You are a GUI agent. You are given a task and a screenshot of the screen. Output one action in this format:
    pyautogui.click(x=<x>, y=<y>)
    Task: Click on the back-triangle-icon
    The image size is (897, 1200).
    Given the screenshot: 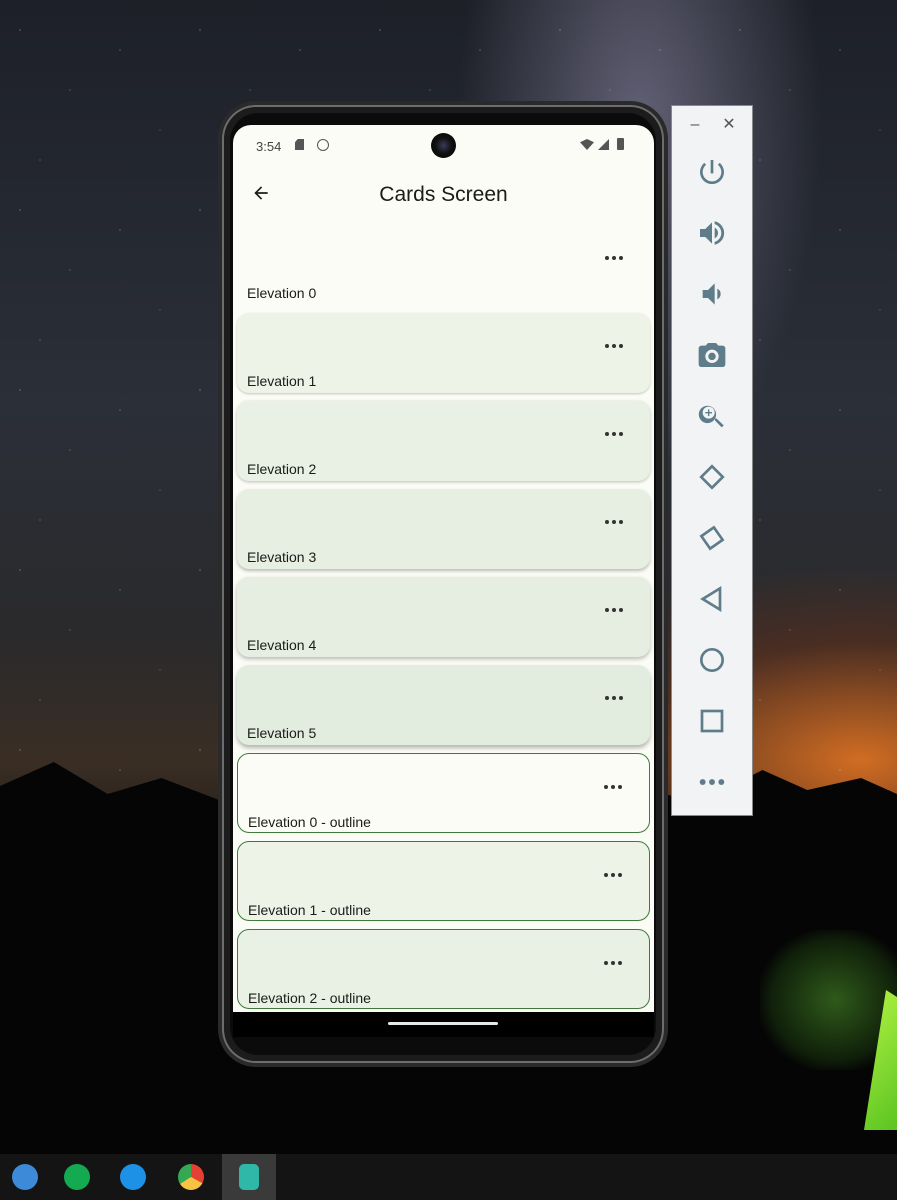 What is the action you would take?
    pyautogui.click(x=711, y=599)
    